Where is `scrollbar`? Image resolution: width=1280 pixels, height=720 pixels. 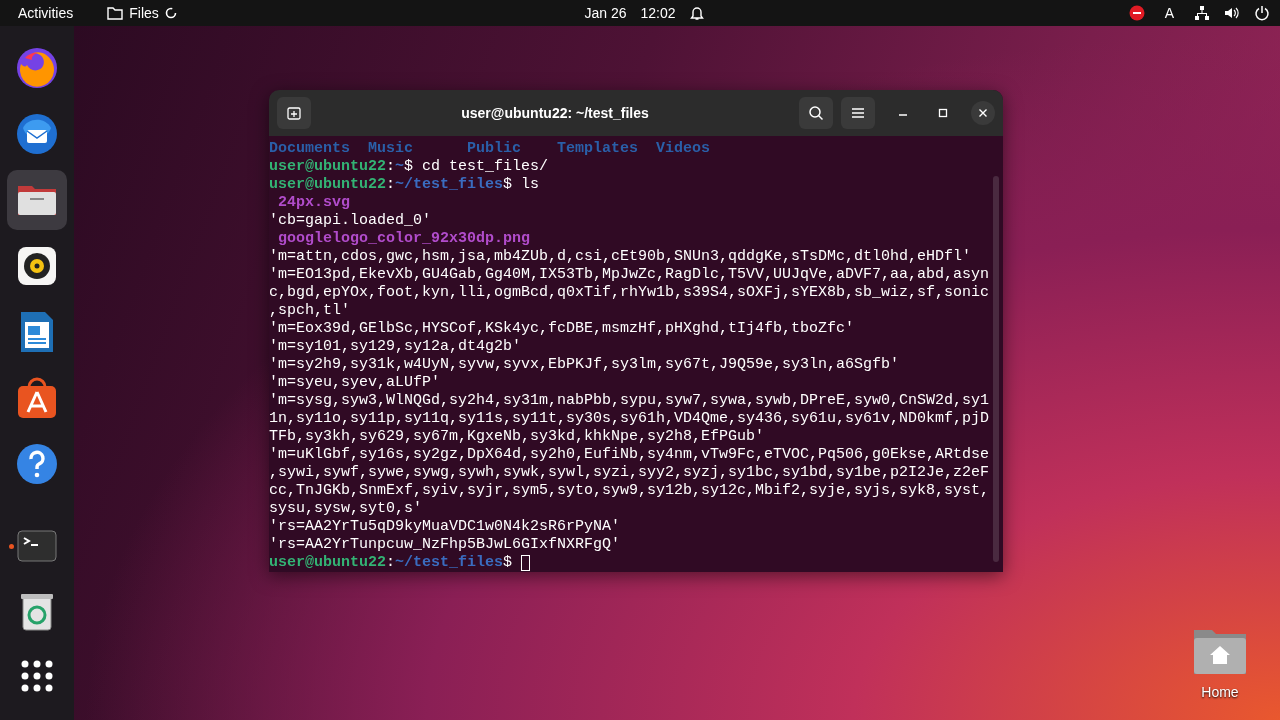 scrollbar is located at coordinates (996, 369).